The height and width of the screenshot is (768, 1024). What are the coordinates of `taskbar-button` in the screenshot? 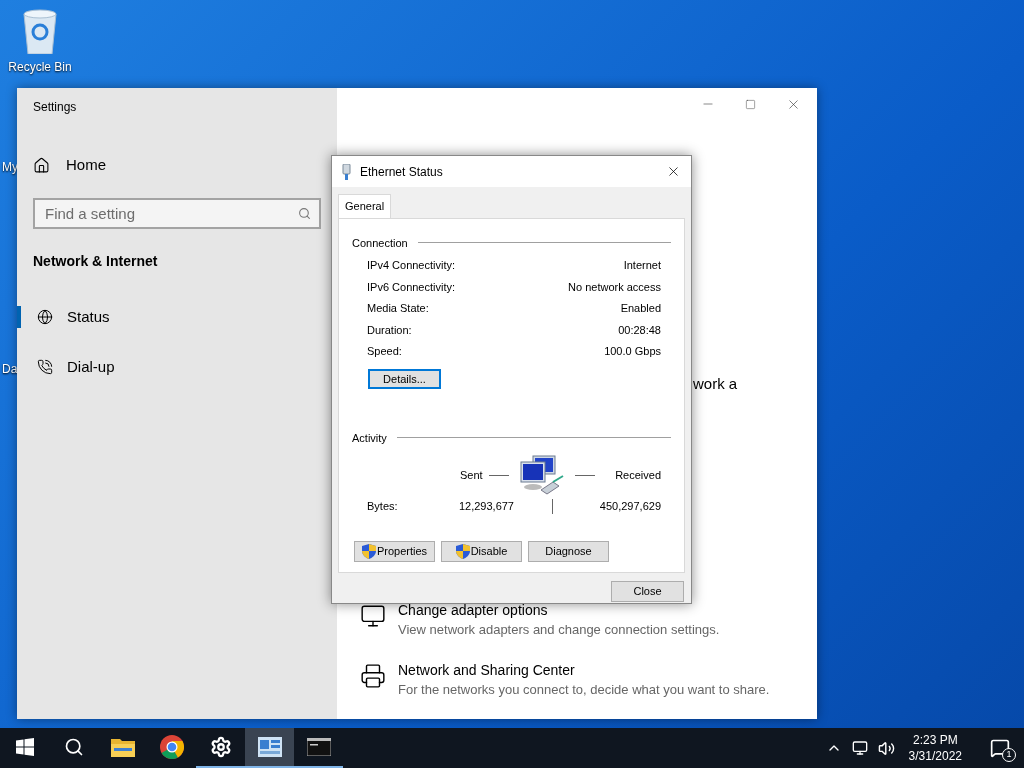 It's located at (269, 748).